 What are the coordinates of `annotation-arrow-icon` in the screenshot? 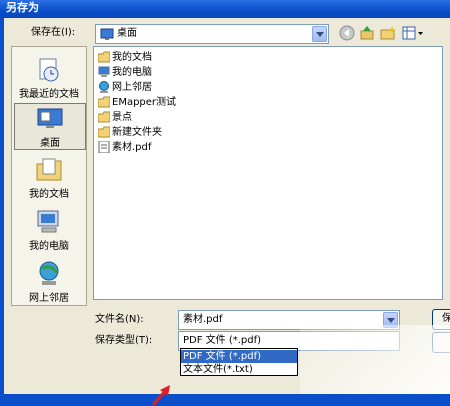 It's located at (160, 395).